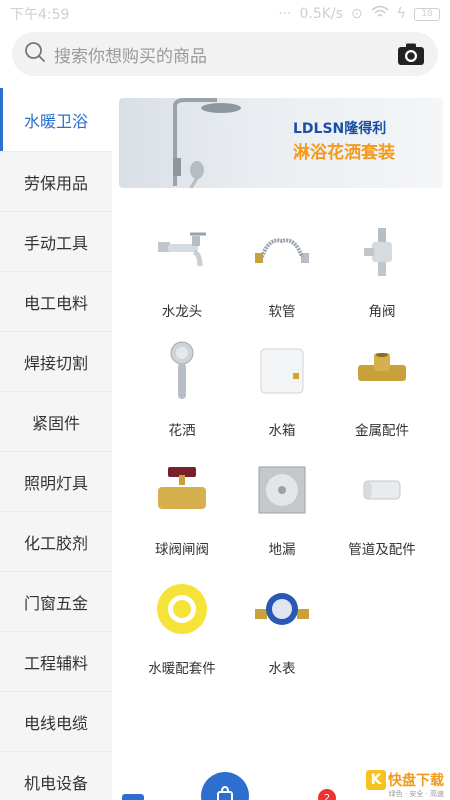  What do you see at coordinates (382, 550) in the screenshot?
I see `category-label: 管道及配件` at bounding box center [382, 550].